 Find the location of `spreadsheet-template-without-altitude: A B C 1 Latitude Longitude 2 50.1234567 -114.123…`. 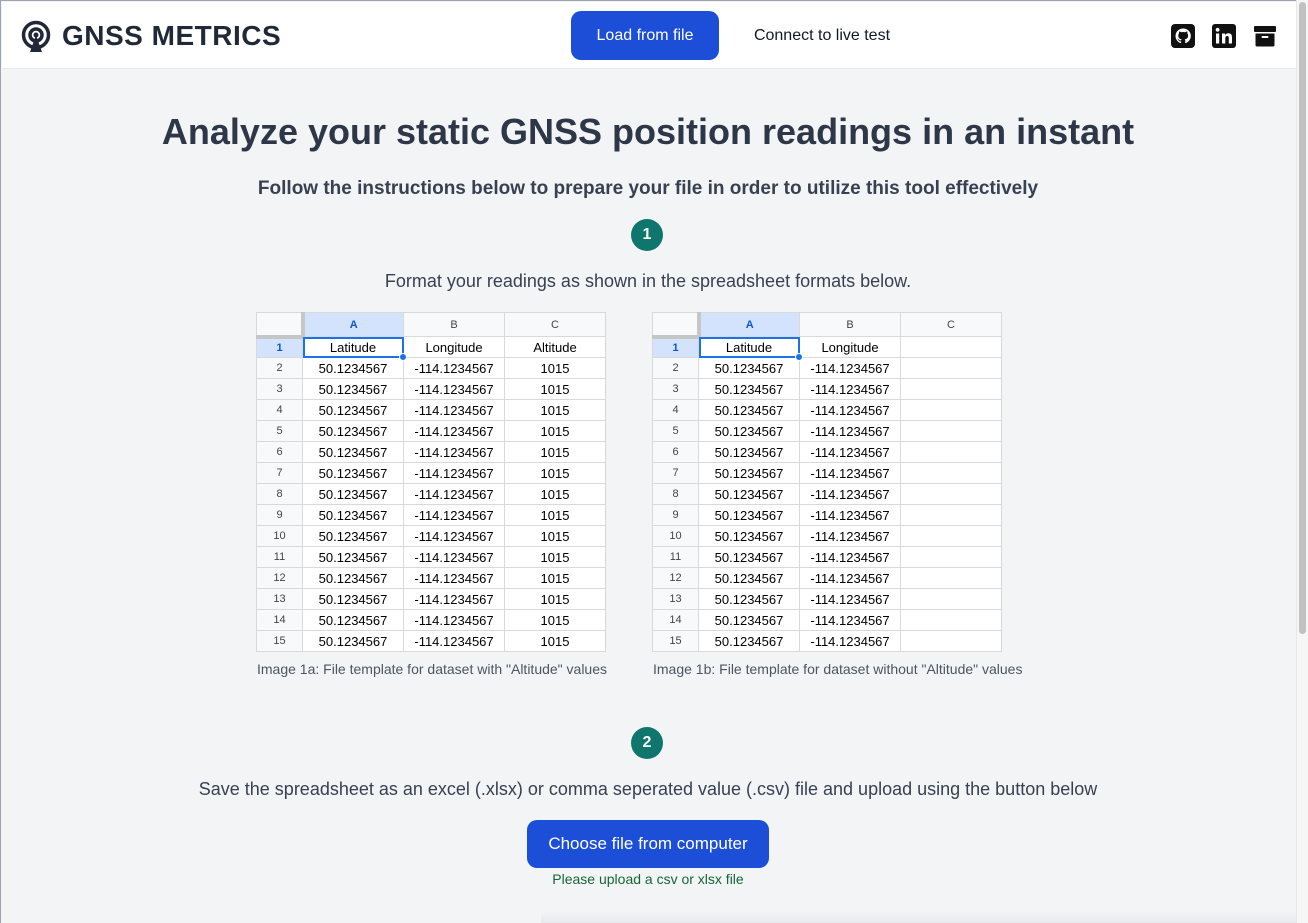

spreadsheet-template-without-altitude: A B C 1 Latitude Longitude 2 50.1234567 -114.123… is located at coordinates (827, 482).